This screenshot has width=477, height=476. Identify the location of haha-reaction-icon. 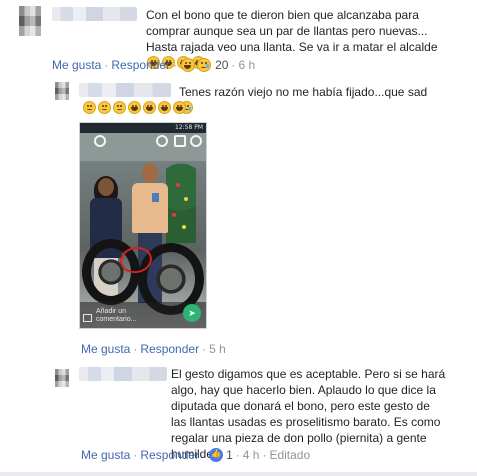
(188, 65).